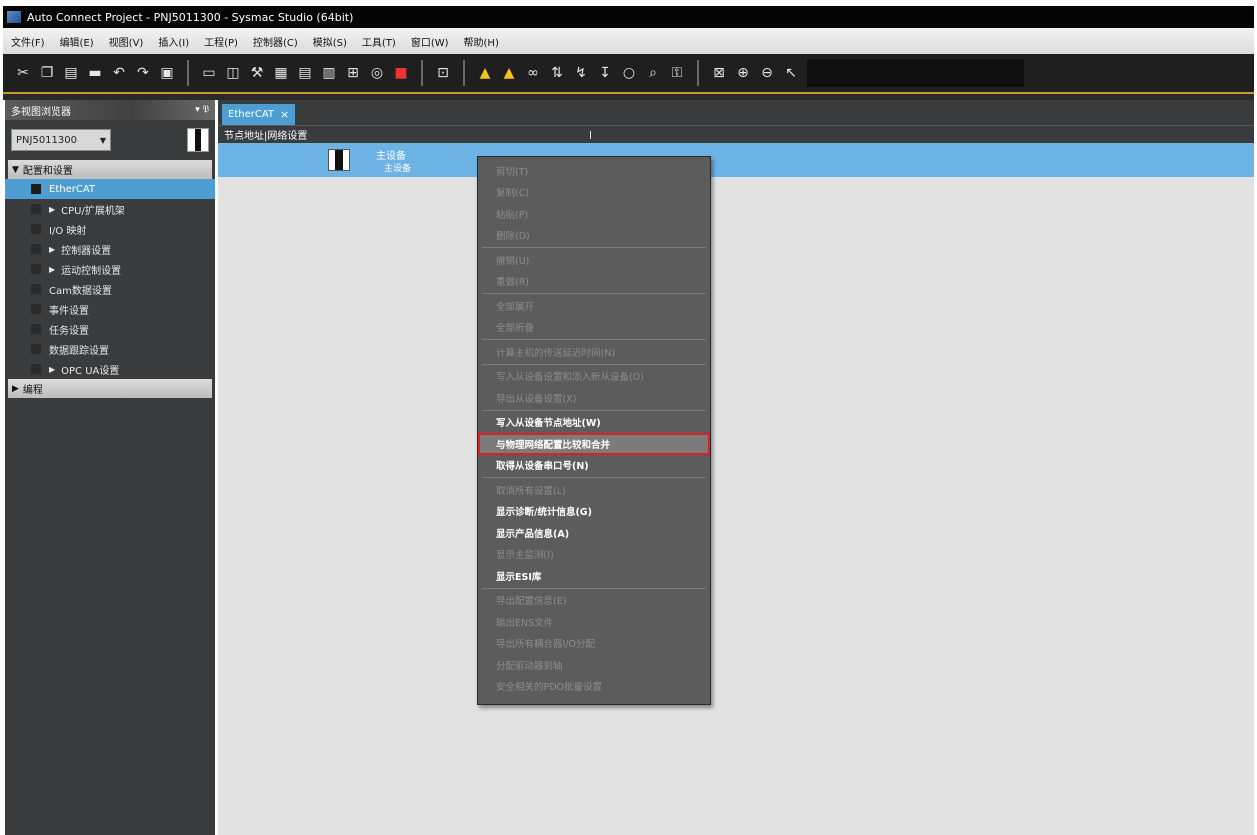 The image size is (1257, 835). Describe the element at coordinates (481, 41) in the screenshot. I see `menu-item: 帮助(H)` at that location.